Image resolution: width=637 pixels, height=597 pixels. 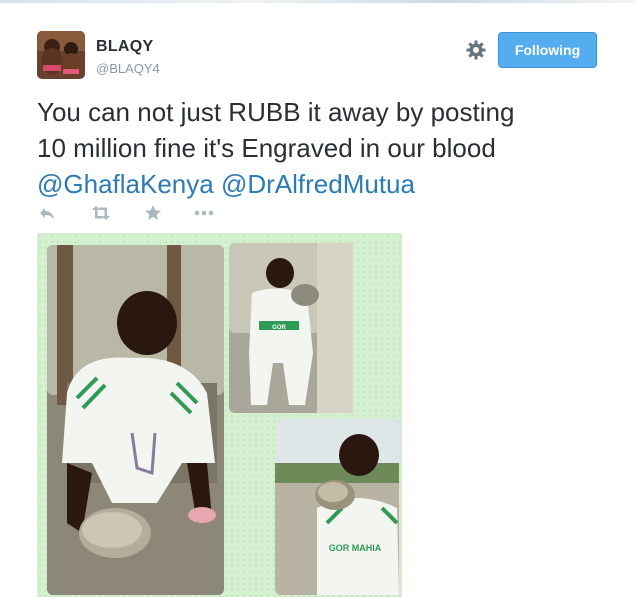 What do you see at coordinates (203, 213) in the screenshot?
I see `more-icon` at bounding box center [203, 213].